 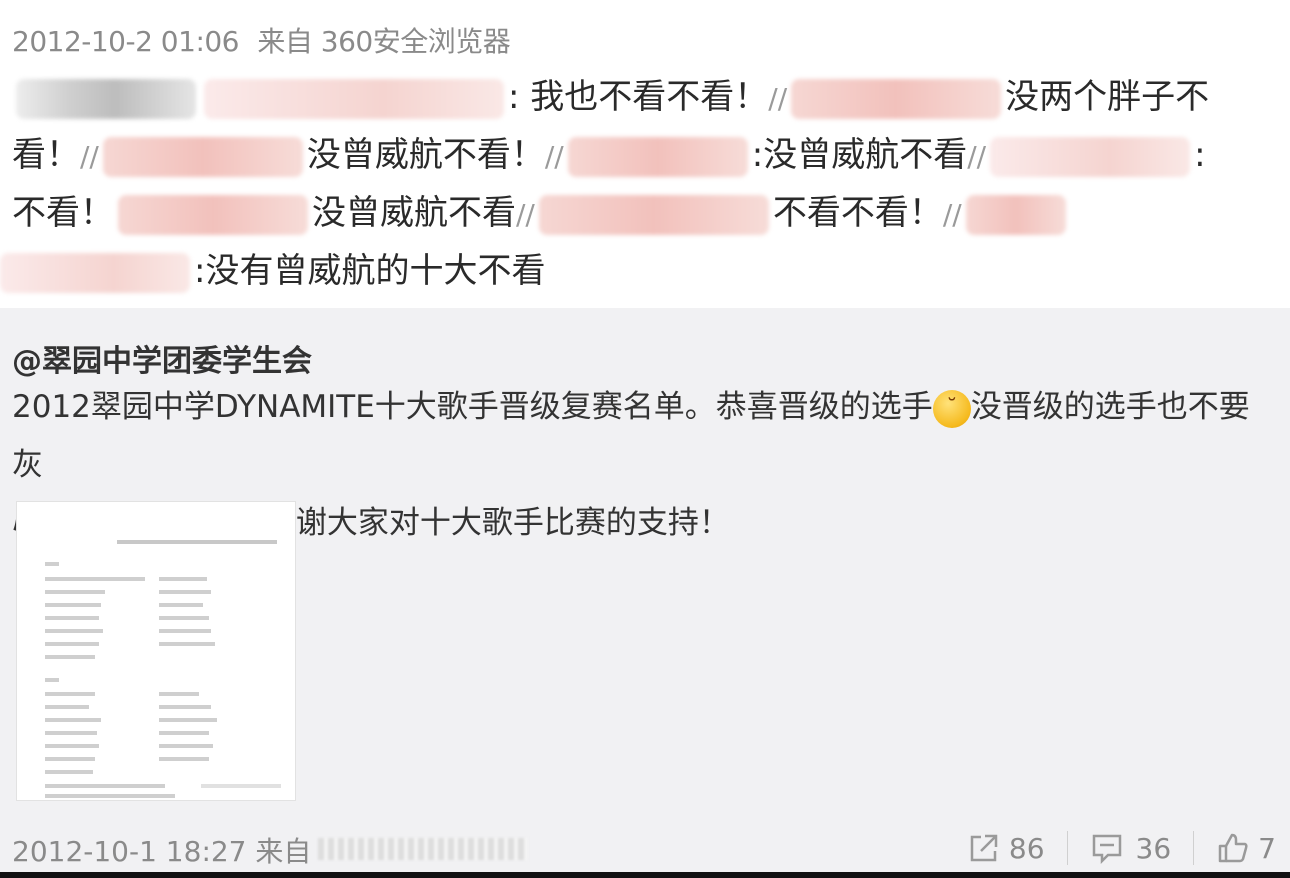 What do you see at coordinates (63, 213) in the screenshot?
I see `comment-text: 不看！` at bounding box center [63, 213].